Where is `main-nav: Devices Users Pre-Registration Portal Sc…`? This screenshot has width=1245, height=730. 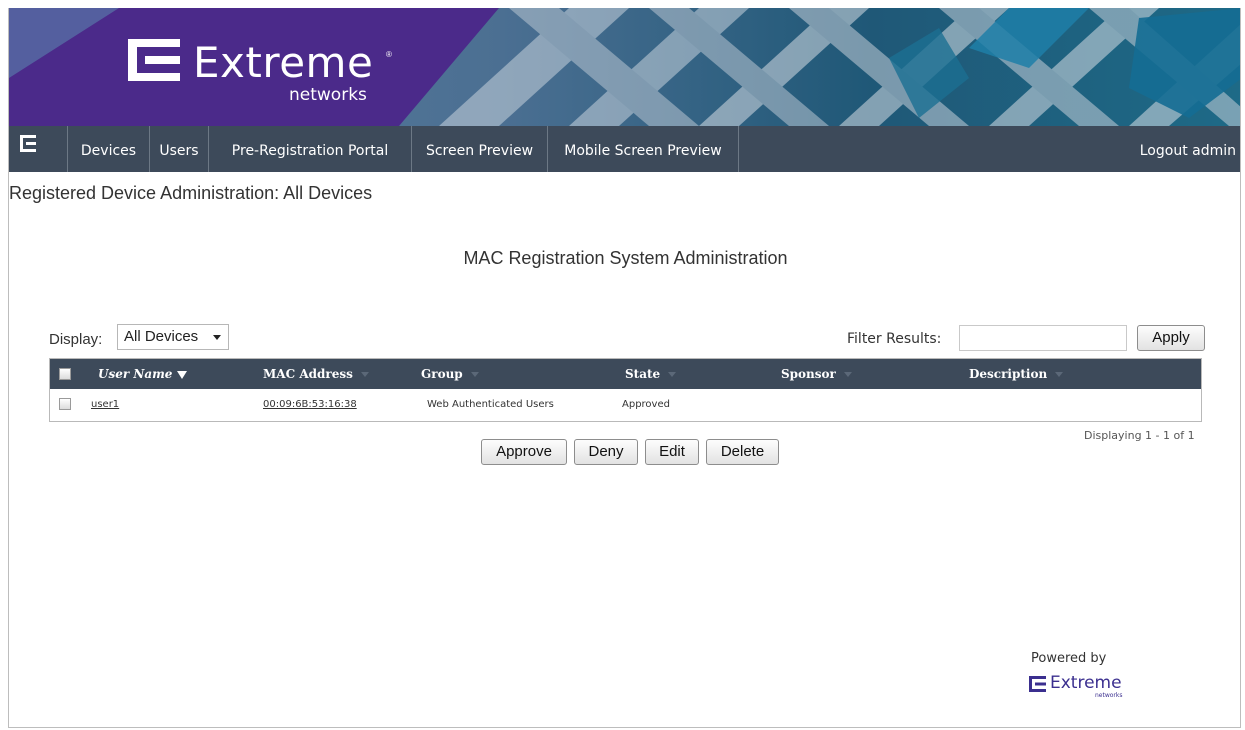
main-nav: Devices Users Pre-Registration Portal Sc… is located at coordinates (624, 149).